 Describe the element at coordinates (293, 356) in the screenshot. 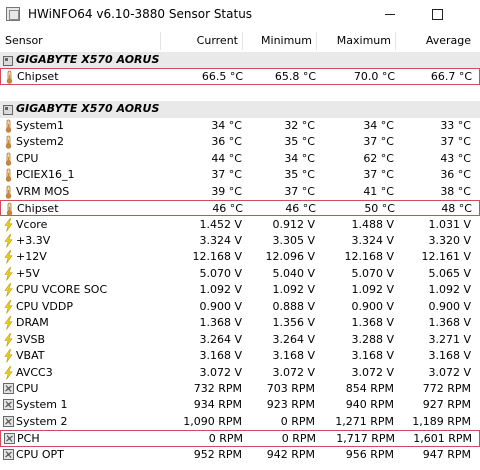

I see `minimum-value: 3.168 V` at that location.